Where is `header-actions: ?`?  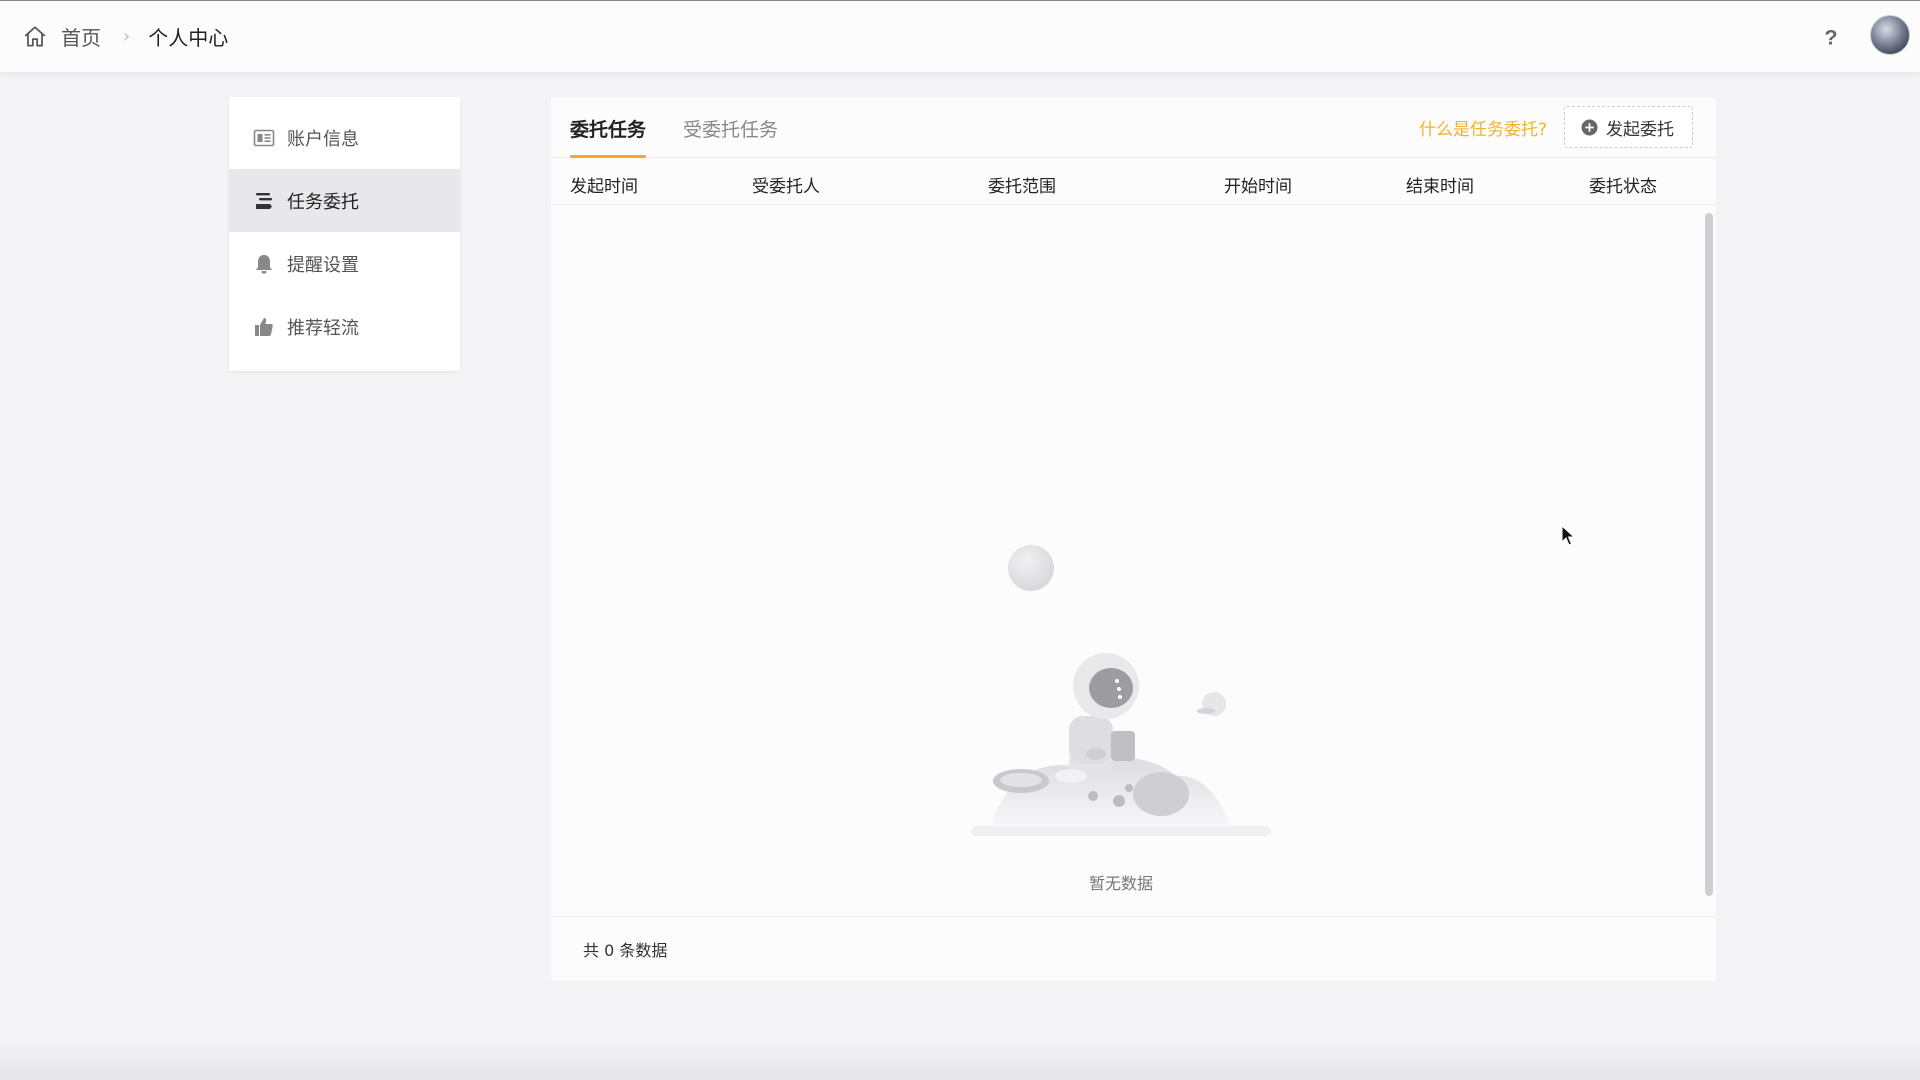
header-actions: ? is located at coordinates (1869, 36).